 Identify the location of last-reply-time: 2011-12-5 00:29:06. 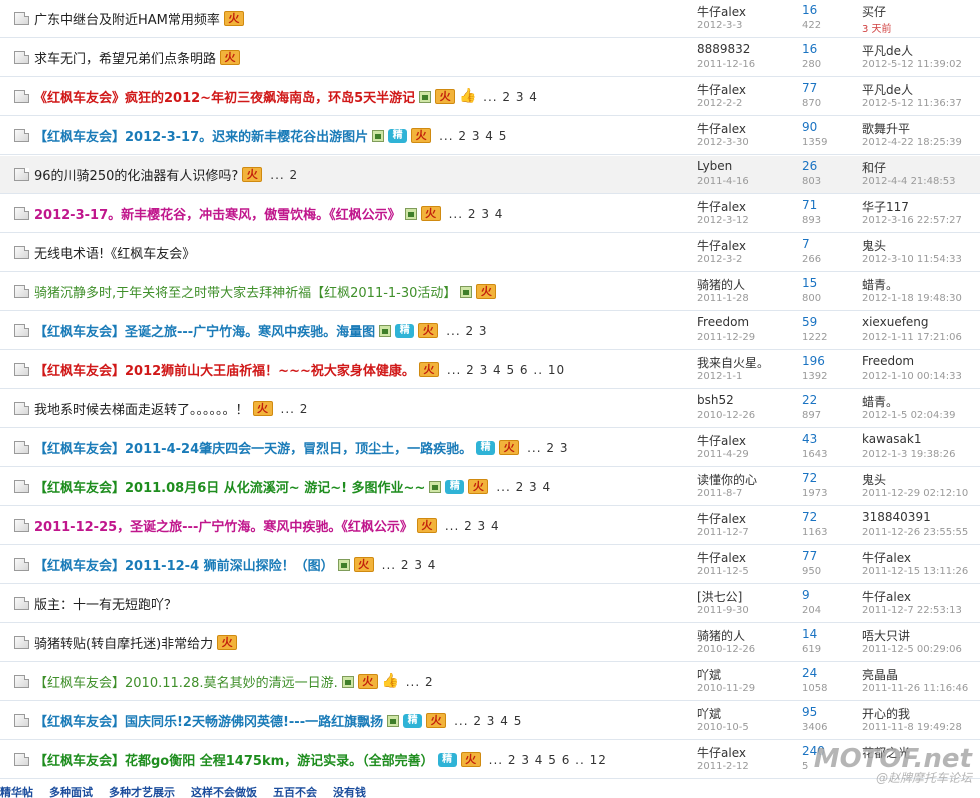
(912, 649).